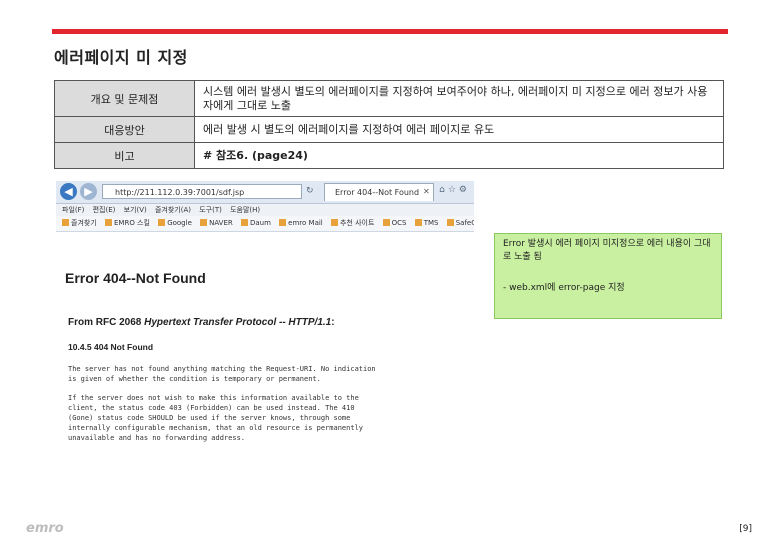 The width and height of the screenshot is (780, 540). What do you see at coordinates (124, 155) in the screenshot?
I see `row-header: 비고` at bounding box center [124, 155].